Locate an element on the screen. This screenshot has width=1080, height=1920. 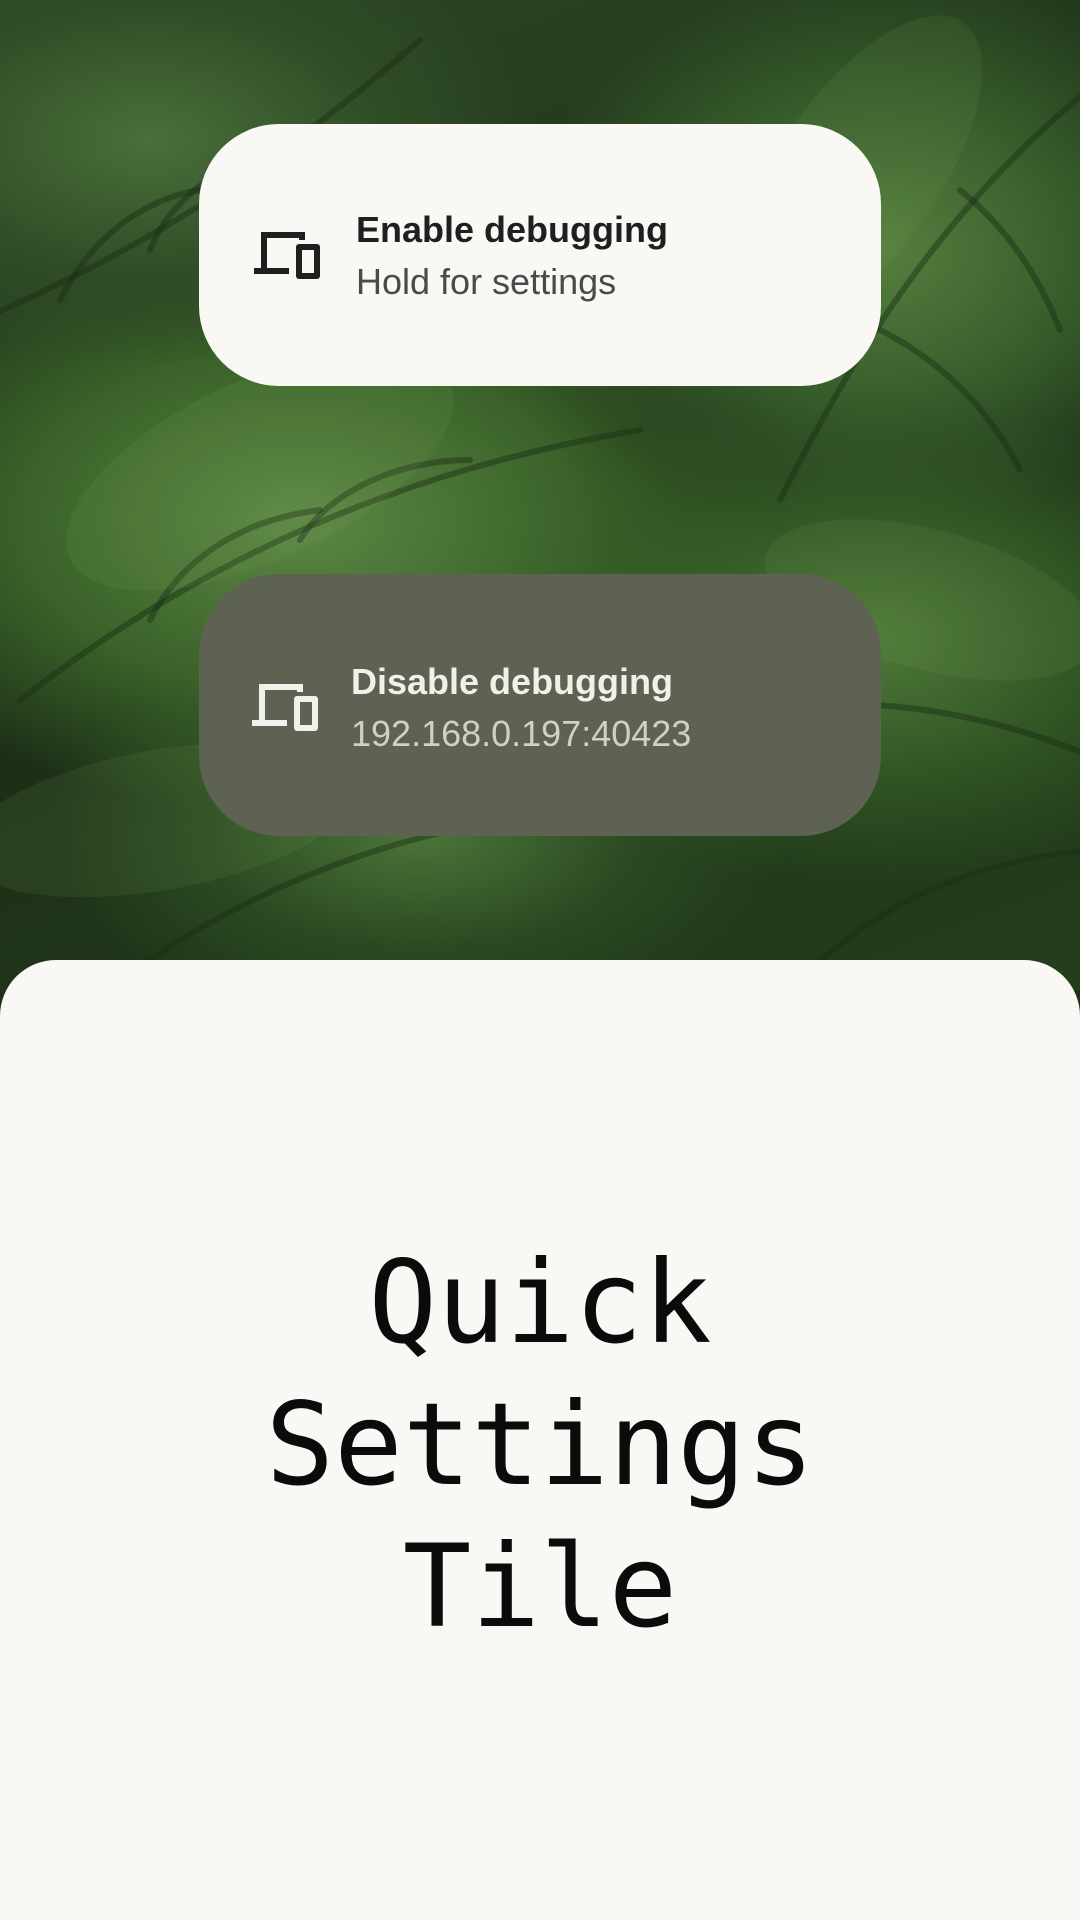
tile-title: Disable debugging is located at coordinates (512, 681).